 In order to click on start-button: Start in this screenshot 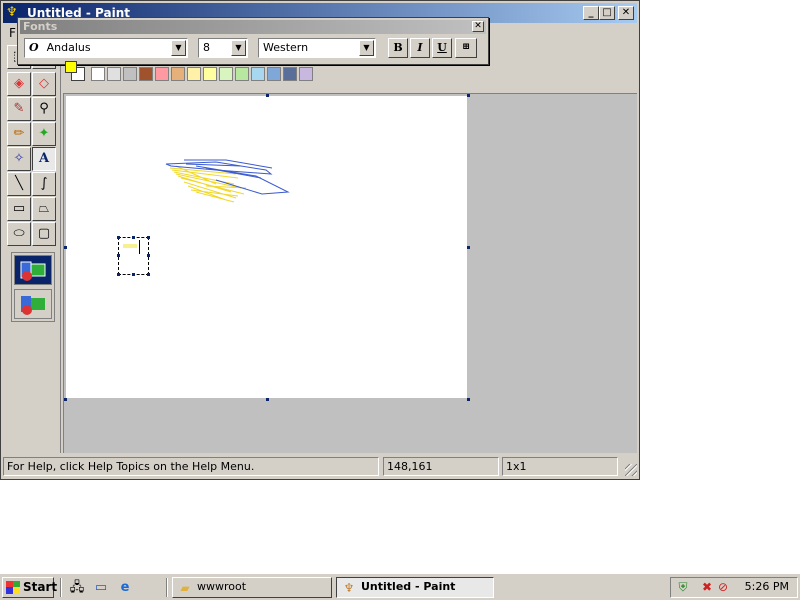, I will do `click(30, 587)`.